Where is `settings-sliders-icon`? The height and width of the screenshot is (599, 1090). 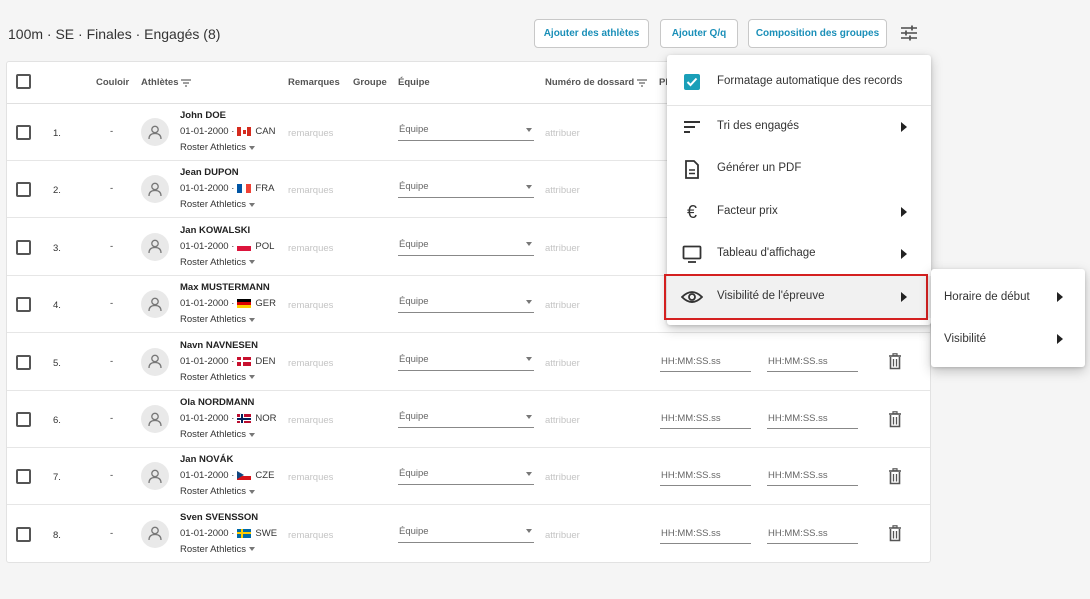 settings-sliders-icon is located at coordinates (909, 33).